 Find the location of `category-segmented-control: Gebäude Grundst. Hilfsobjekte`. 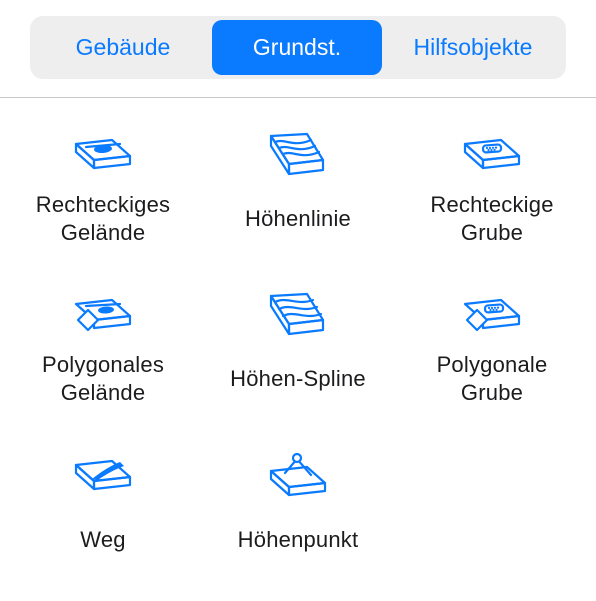

category-segmented-control: Gebäude Grundst. Hilfsobjekte is located at coordinates (298, 47).